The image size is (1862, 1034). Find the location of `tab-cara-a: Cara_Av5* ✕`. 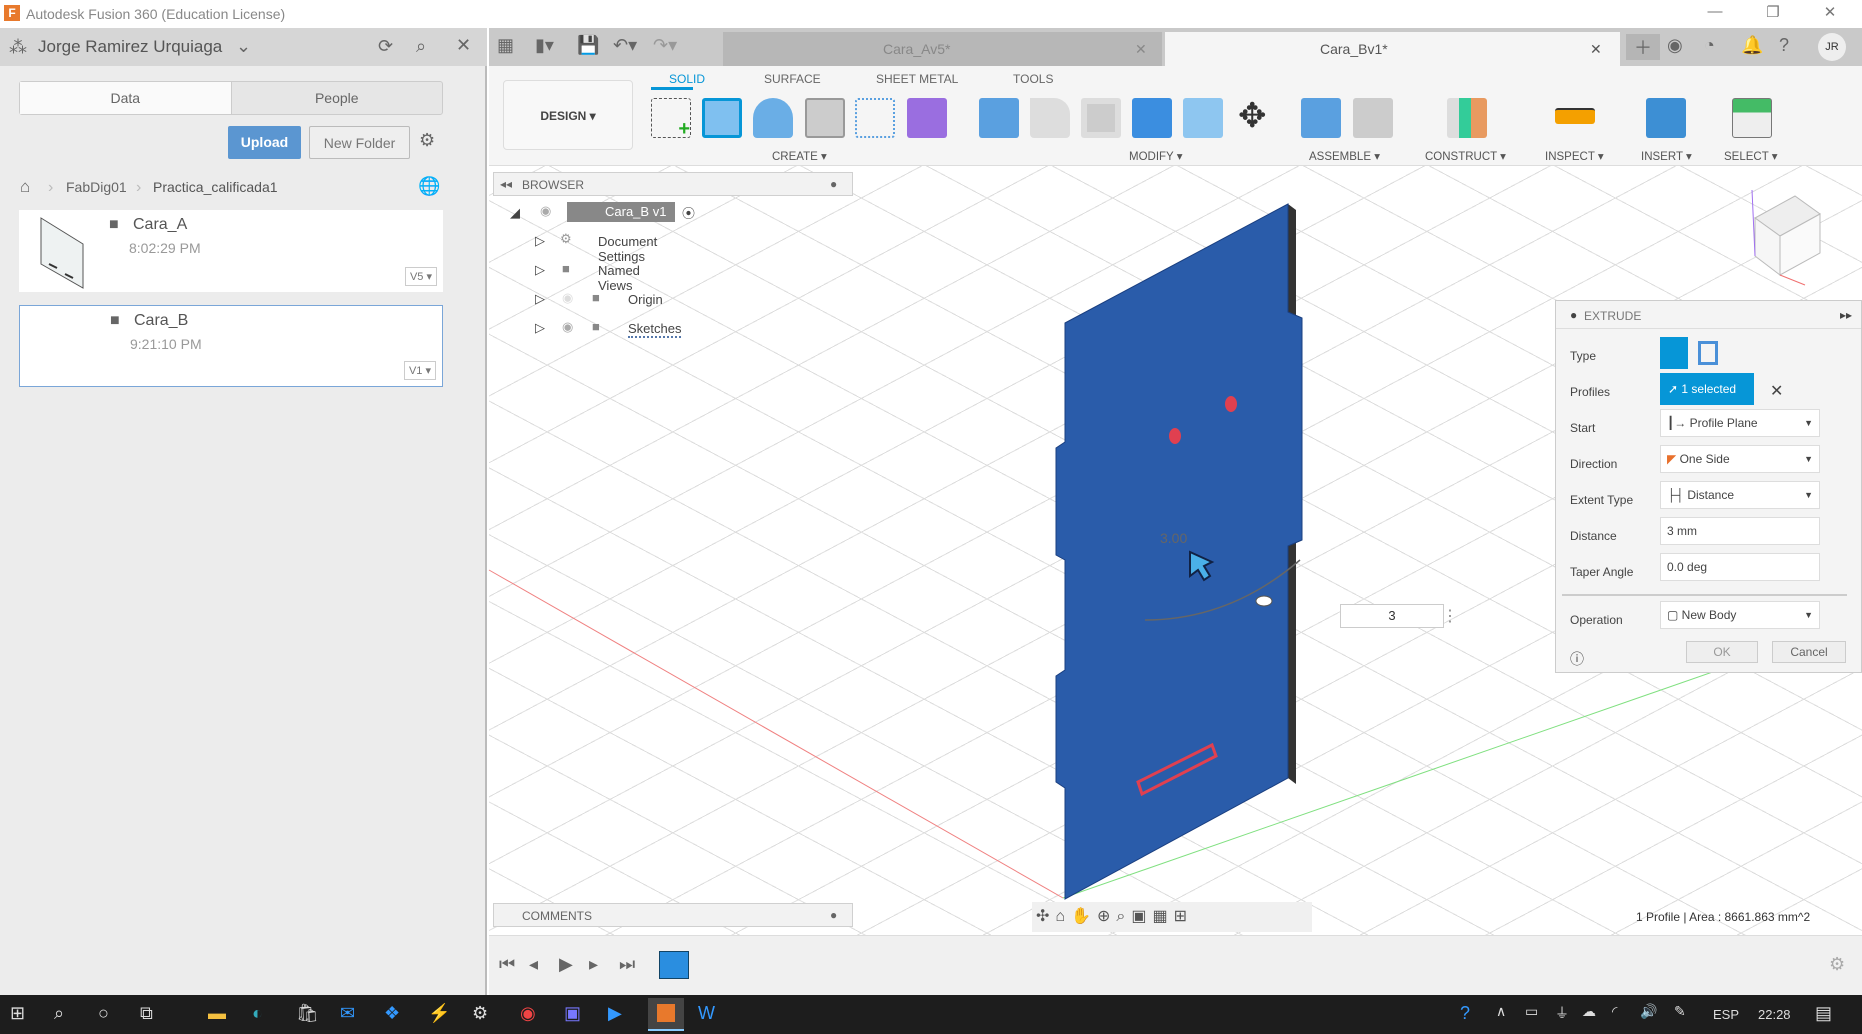

tab-cara-a: Cara_Av5* ✕ is located at coordinates (942, 49).